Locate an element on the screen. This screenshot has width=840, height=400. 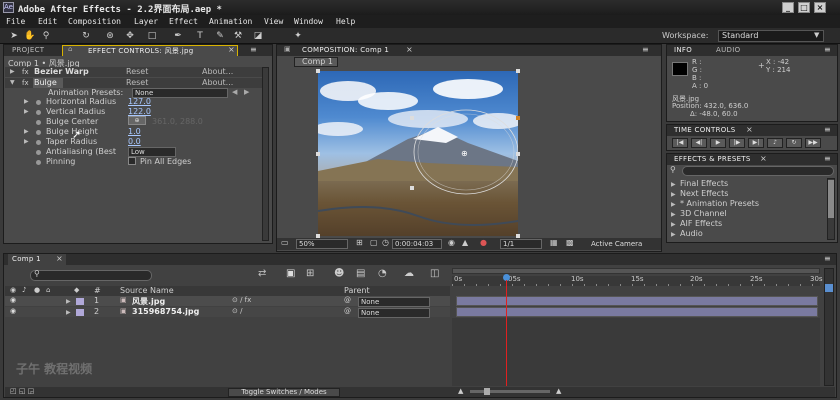
safe-zones-icon: ⊞ is located at coordinates (359, 242).